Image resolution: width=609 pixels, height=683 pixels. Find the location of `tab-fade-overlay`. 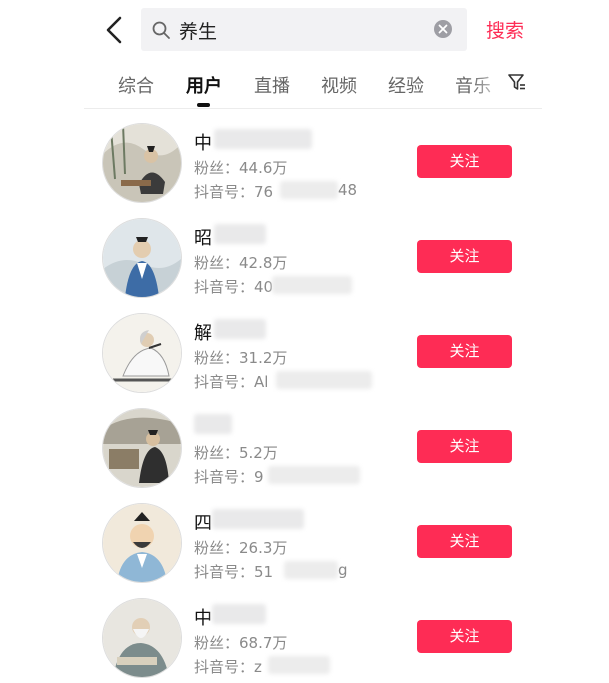

tab-fade-overlay is located at coordinates (490, 82).